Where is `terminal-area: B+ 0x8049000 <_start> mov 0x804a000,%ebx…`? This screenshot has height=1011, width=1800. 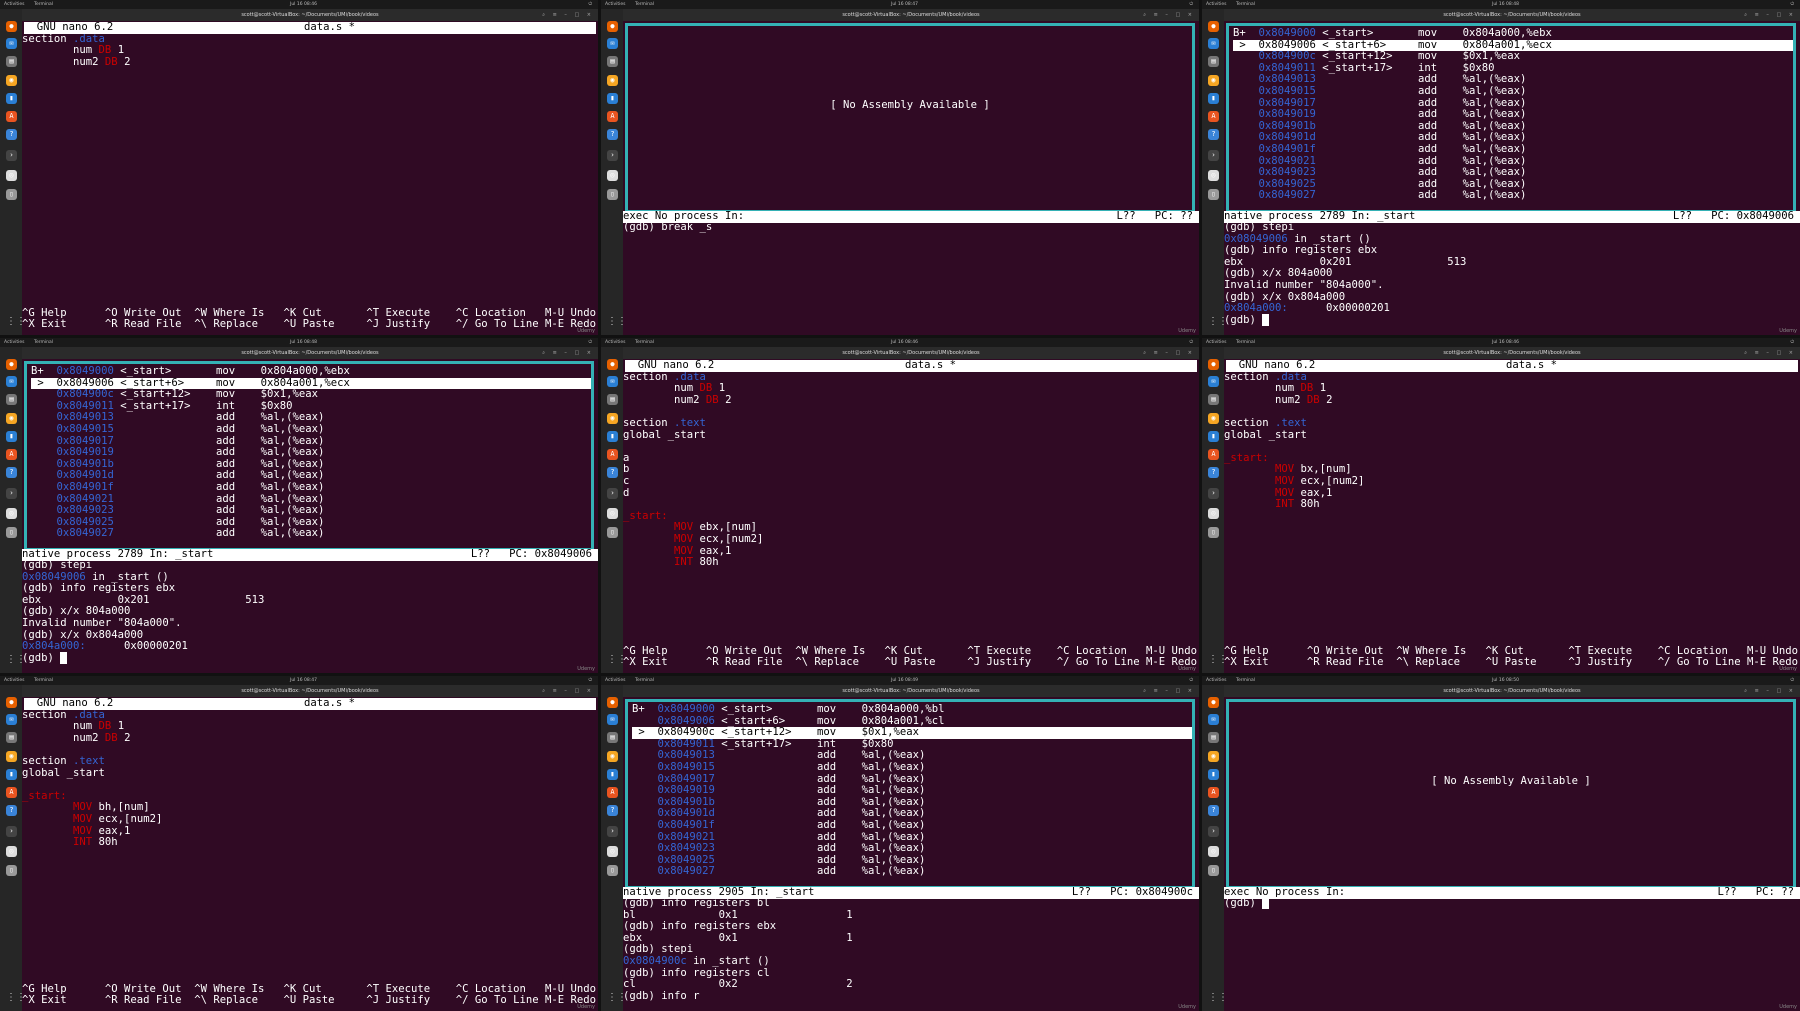 terminal-area: B+ 0x8049000 <_start> mov 0x804a000,%ebx… is located at coordinates (310, 516).